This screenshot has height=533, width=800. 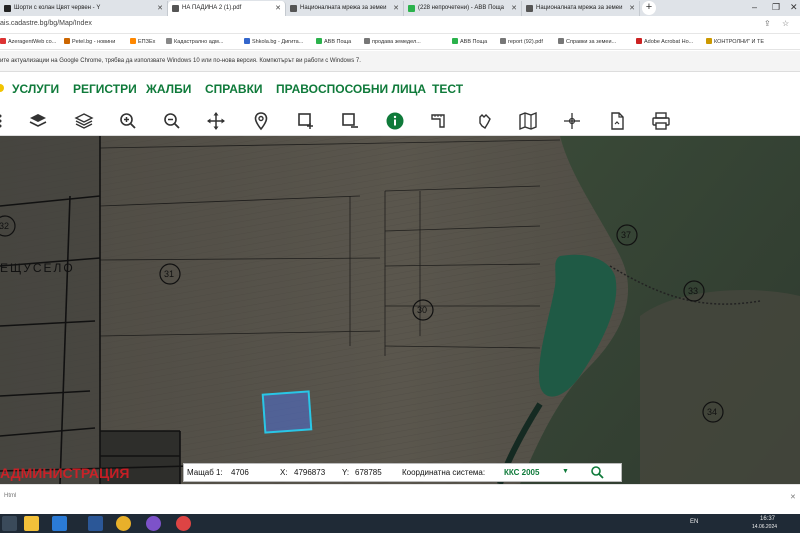 I want to click on tab-shorts: Шорти с колан Цвят червен - Y ✕, so click(x=84, y=8).